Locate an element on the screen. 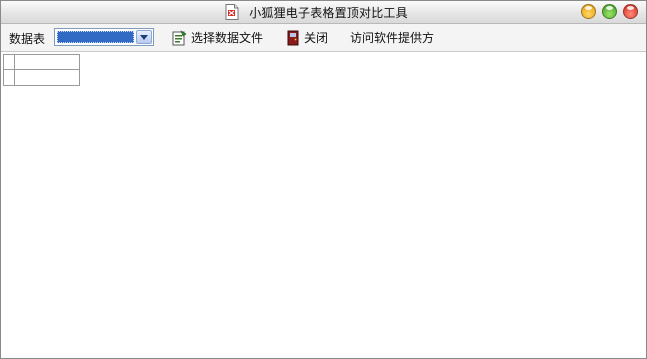  column-header is located at coordinates (47, 62).